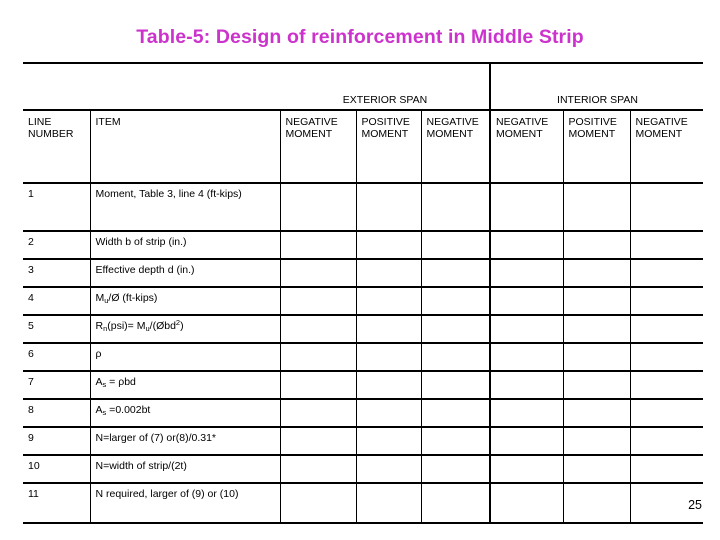 The image size is (720, 540). What do you see at coordinates (318, 146) in the screenshot?
I see `header-ext-negative-moment-1: NEGATIVE MOMENT` at bounding box center [318, 146].